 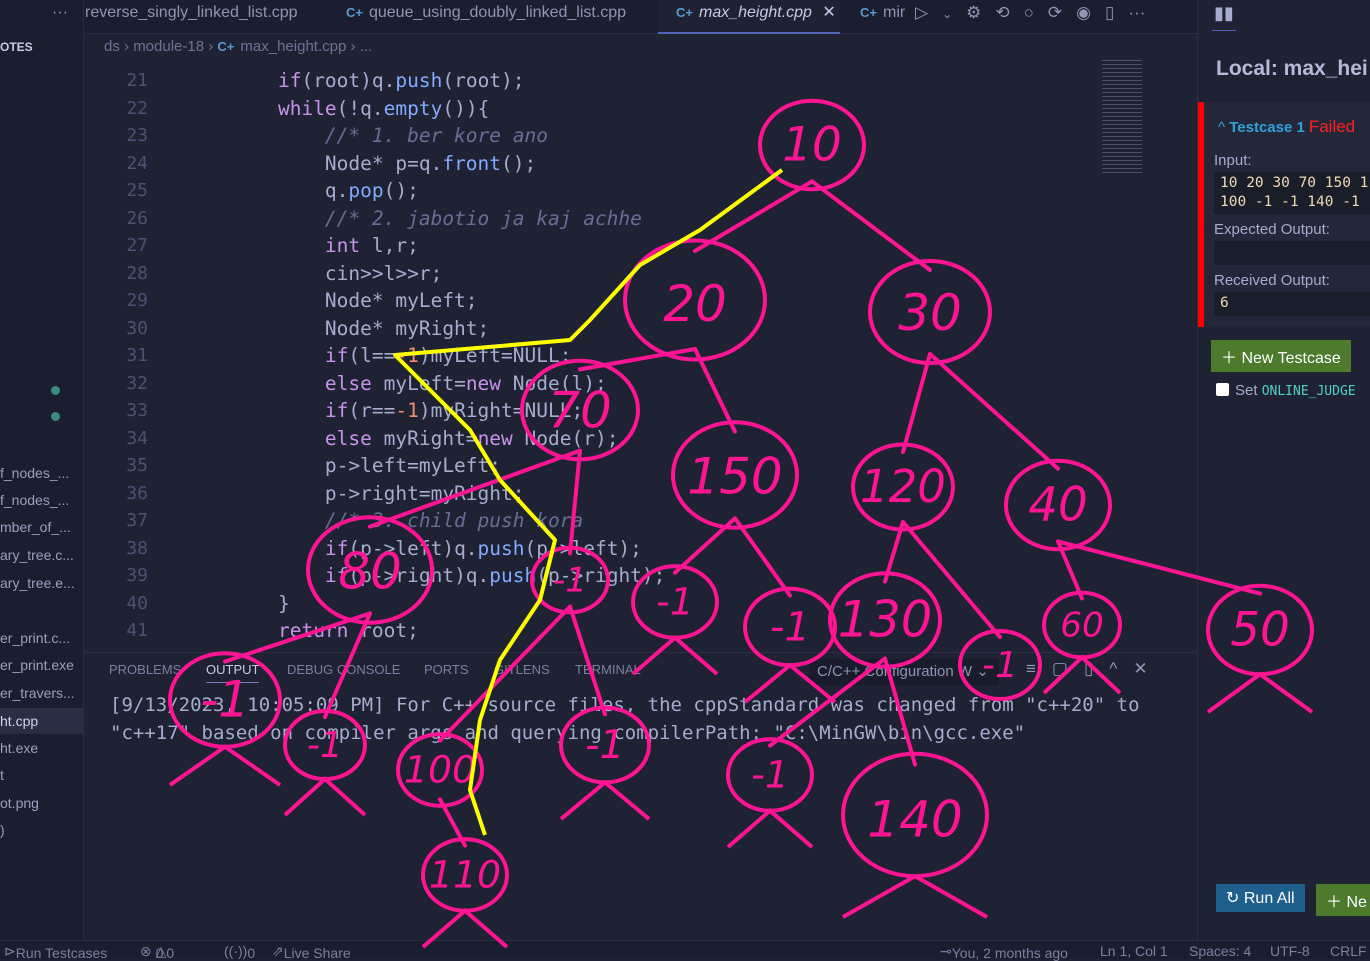 What do you see at coordinates (1290, 951) in the screenshot?
I see `encoding: UTF-8` at bounding box center [1290, 951].